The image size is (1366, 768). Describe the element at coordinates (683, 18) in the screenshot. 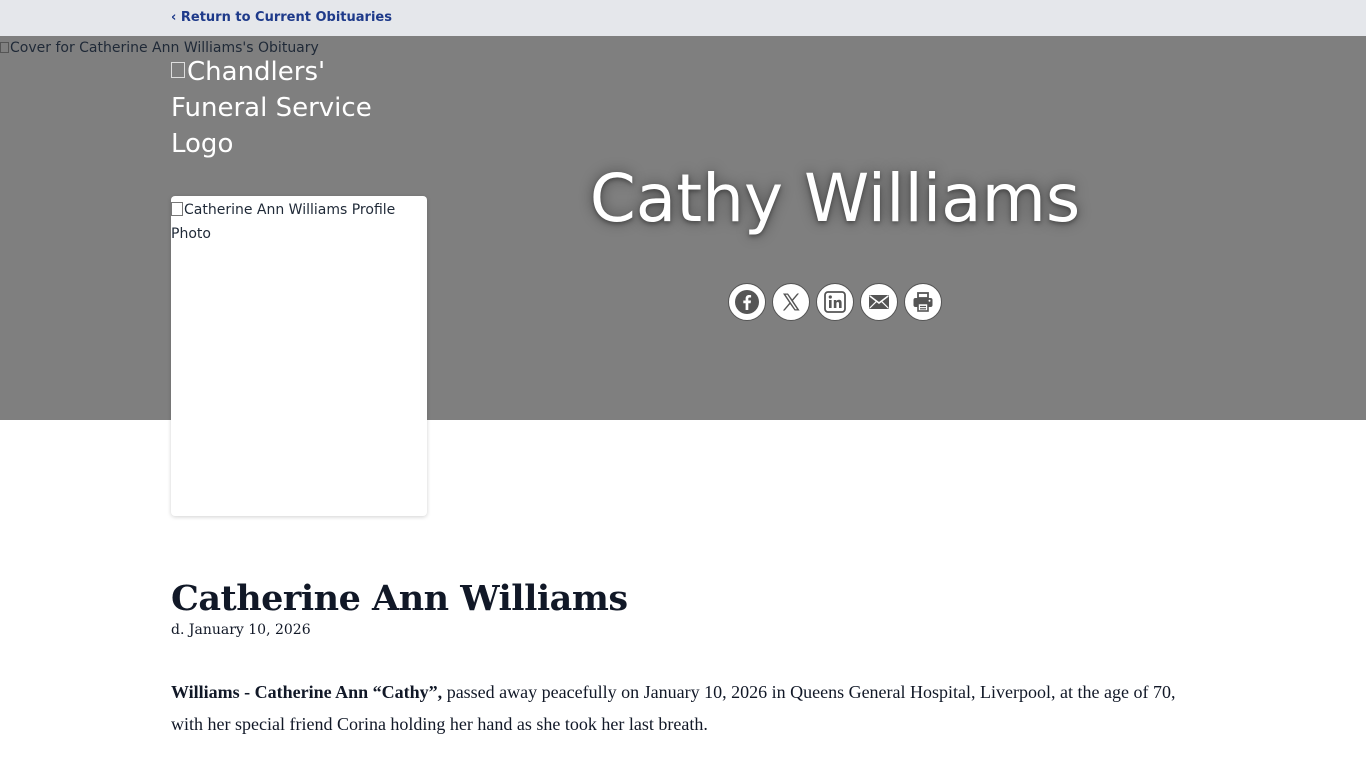

I see `top-bar: ‹ Return to Current Obituaries` at that location.